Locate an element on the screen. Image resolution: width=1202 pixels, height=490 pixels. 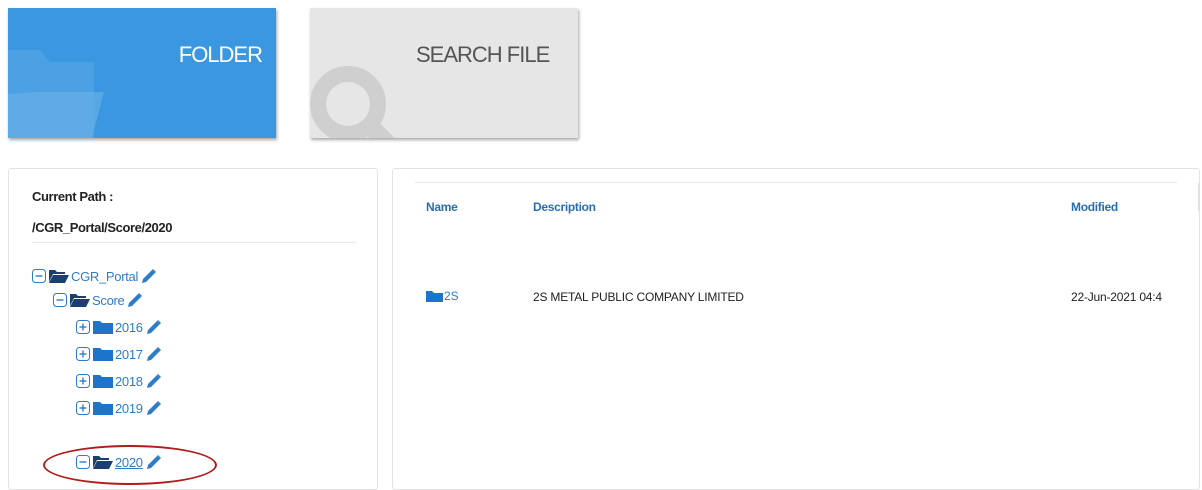
tree-node-score: Score is located at coordinates (98, 300).